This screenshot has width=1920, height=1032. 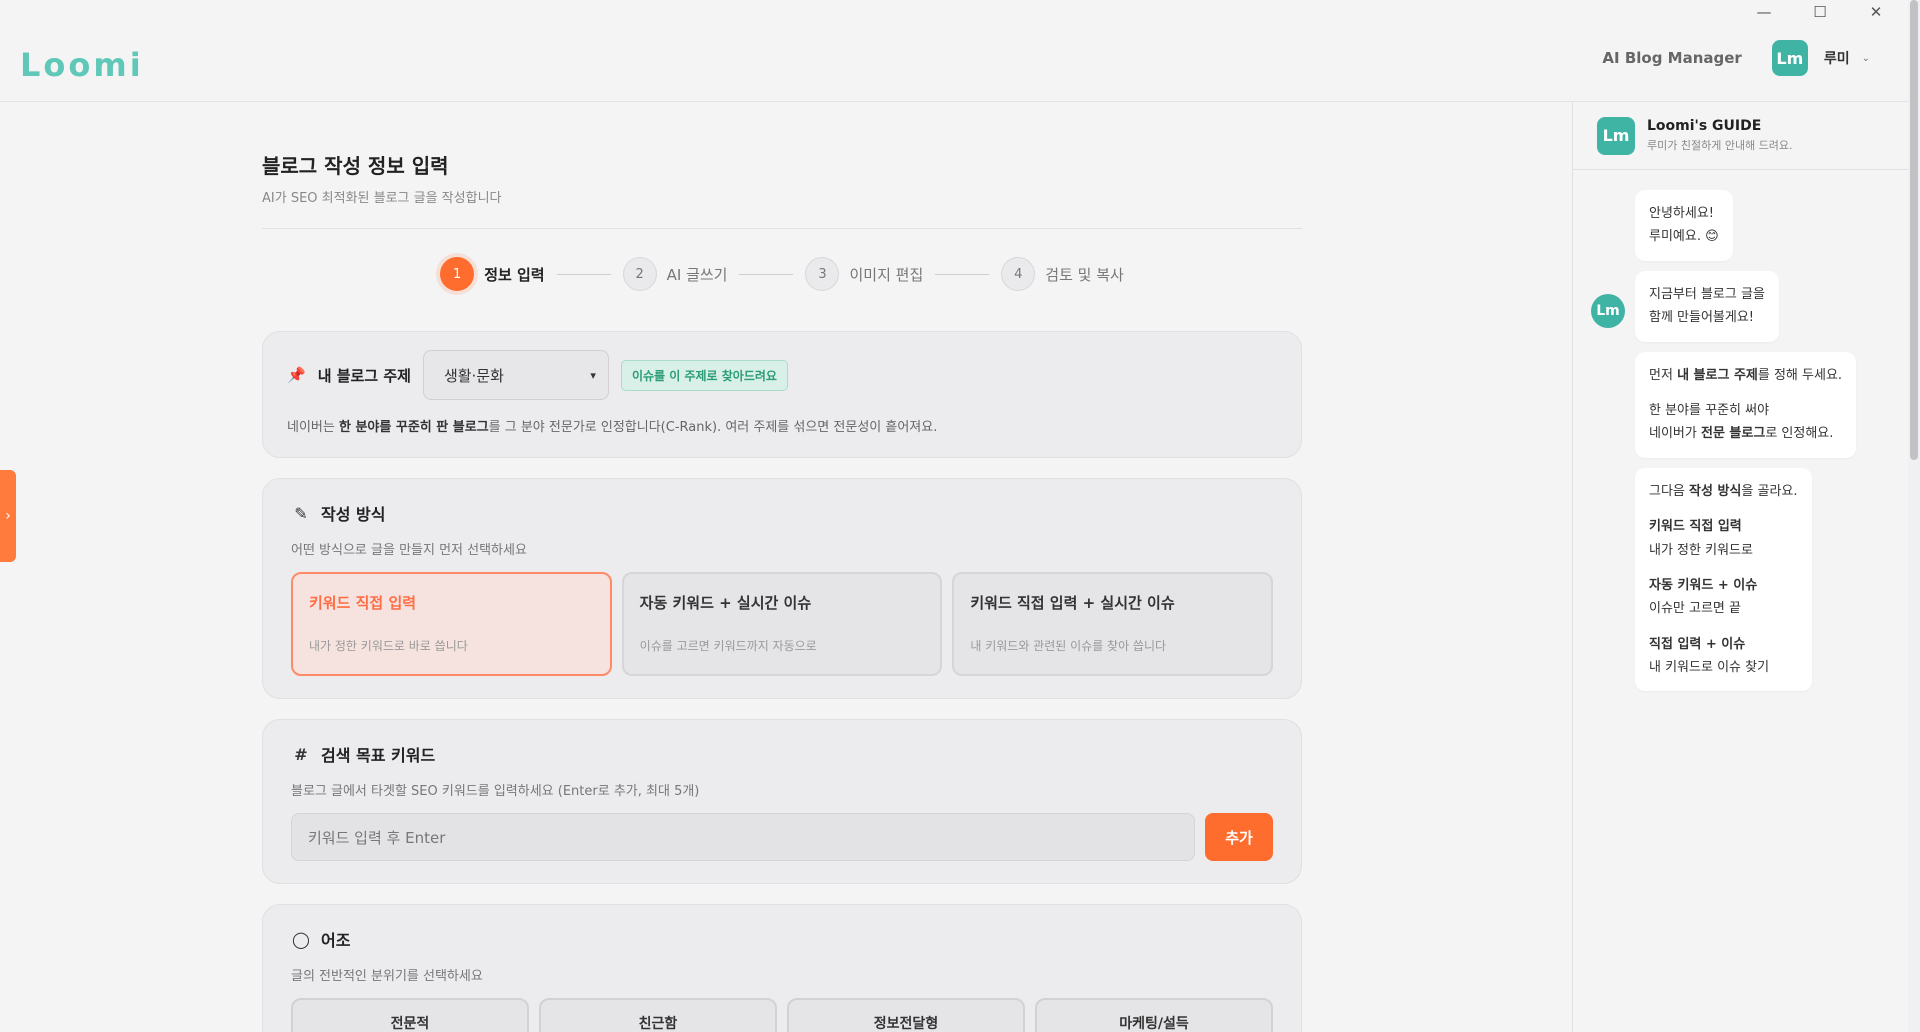 I want to click on bubble-line: 그다음 작성 방식을 골라요., so click(x=1723, y=491).